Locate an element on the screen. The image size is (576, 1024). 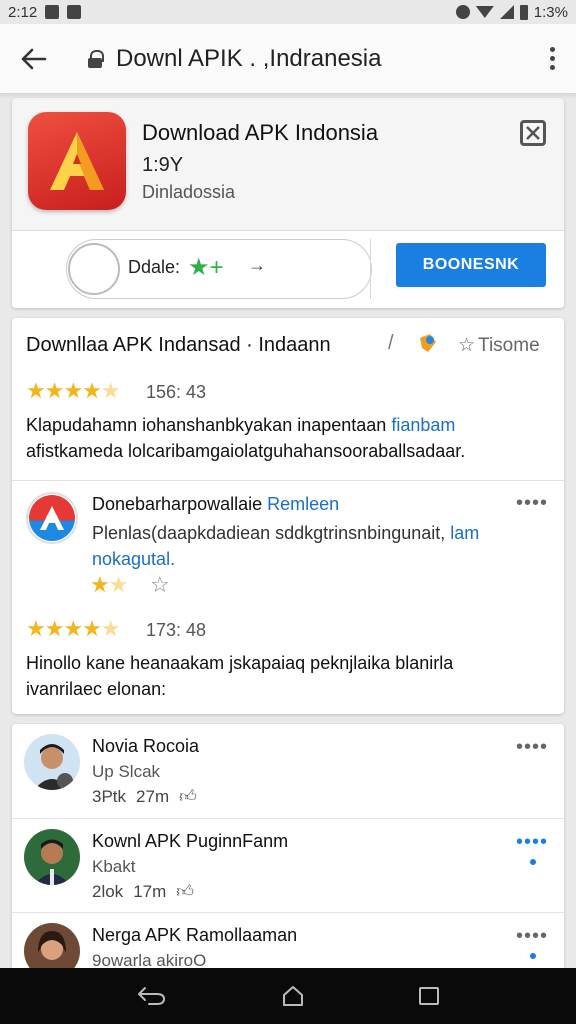
nav-back-icon is located at coordinates (152, 996).